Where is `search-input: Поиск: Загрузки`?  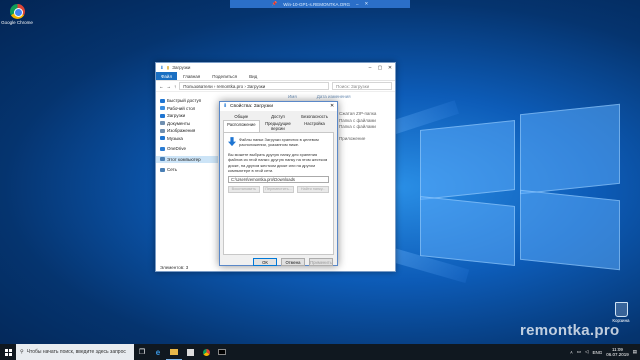 search-input: Поиск: Загрузки is located at coordinates (362, 86).